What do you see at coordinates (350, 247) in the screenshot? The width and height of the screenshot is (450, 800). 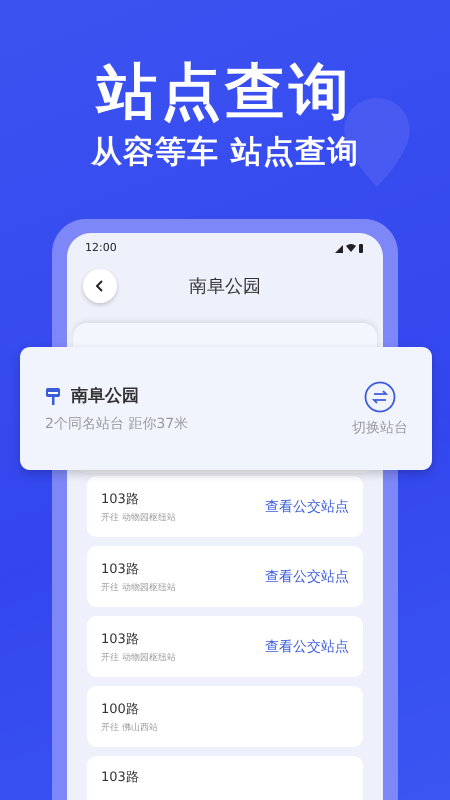 I see `status-icons` at bounding box center [350, 247].